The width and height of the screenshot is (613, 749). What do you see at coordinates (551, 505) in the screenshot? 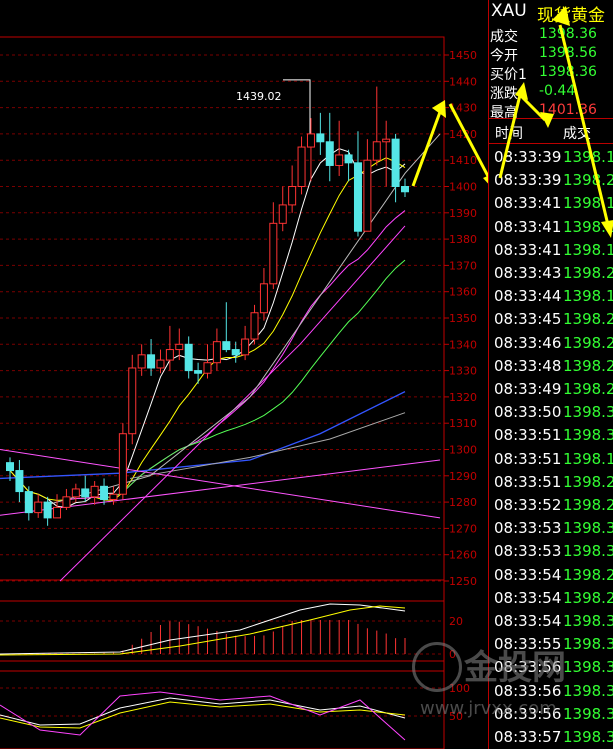
I see `tick-row: 08:33:521398.21` at bounding box center [551, 505].